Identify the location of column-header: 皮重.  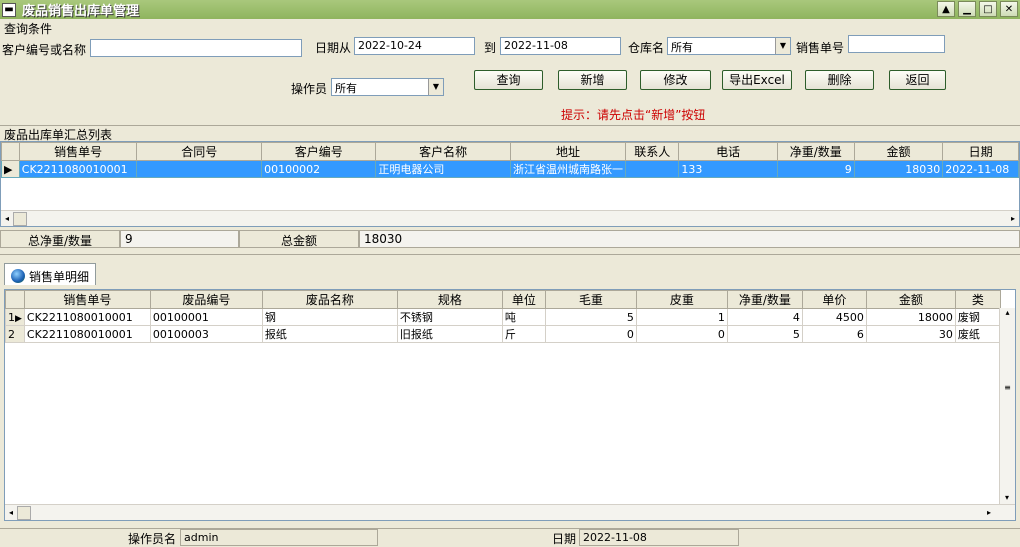
(681, 299).